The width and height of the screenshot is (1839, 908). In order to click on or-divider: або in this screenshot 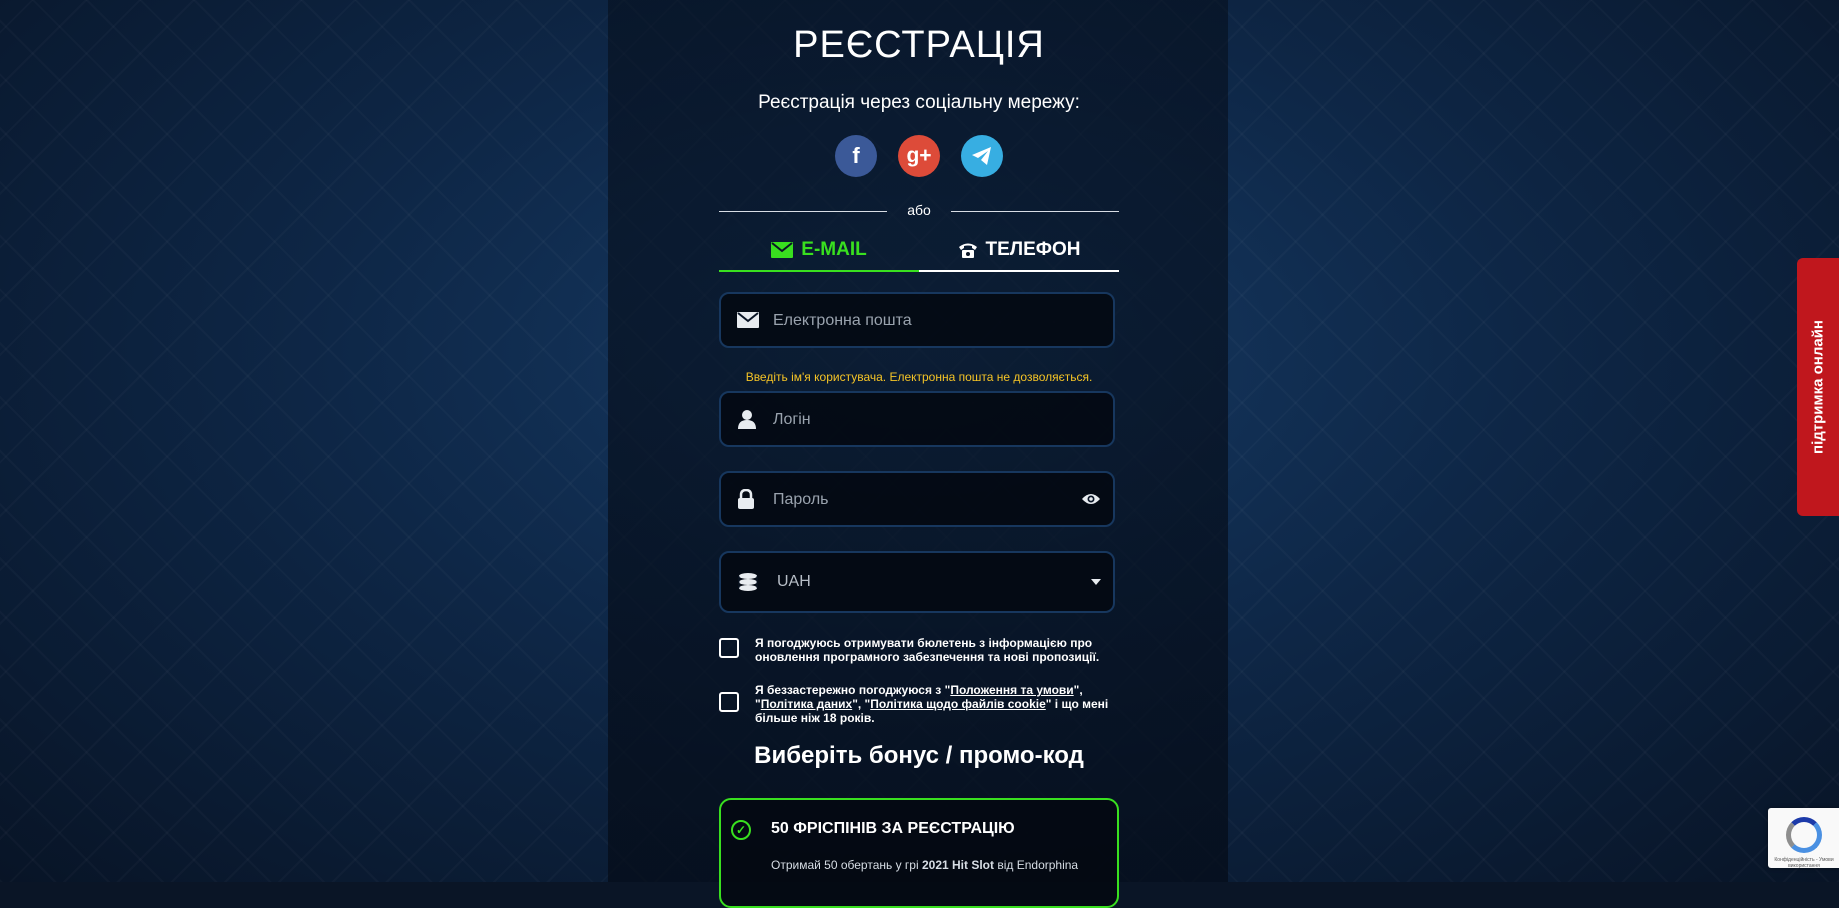, I will do `click(919, 211)`.